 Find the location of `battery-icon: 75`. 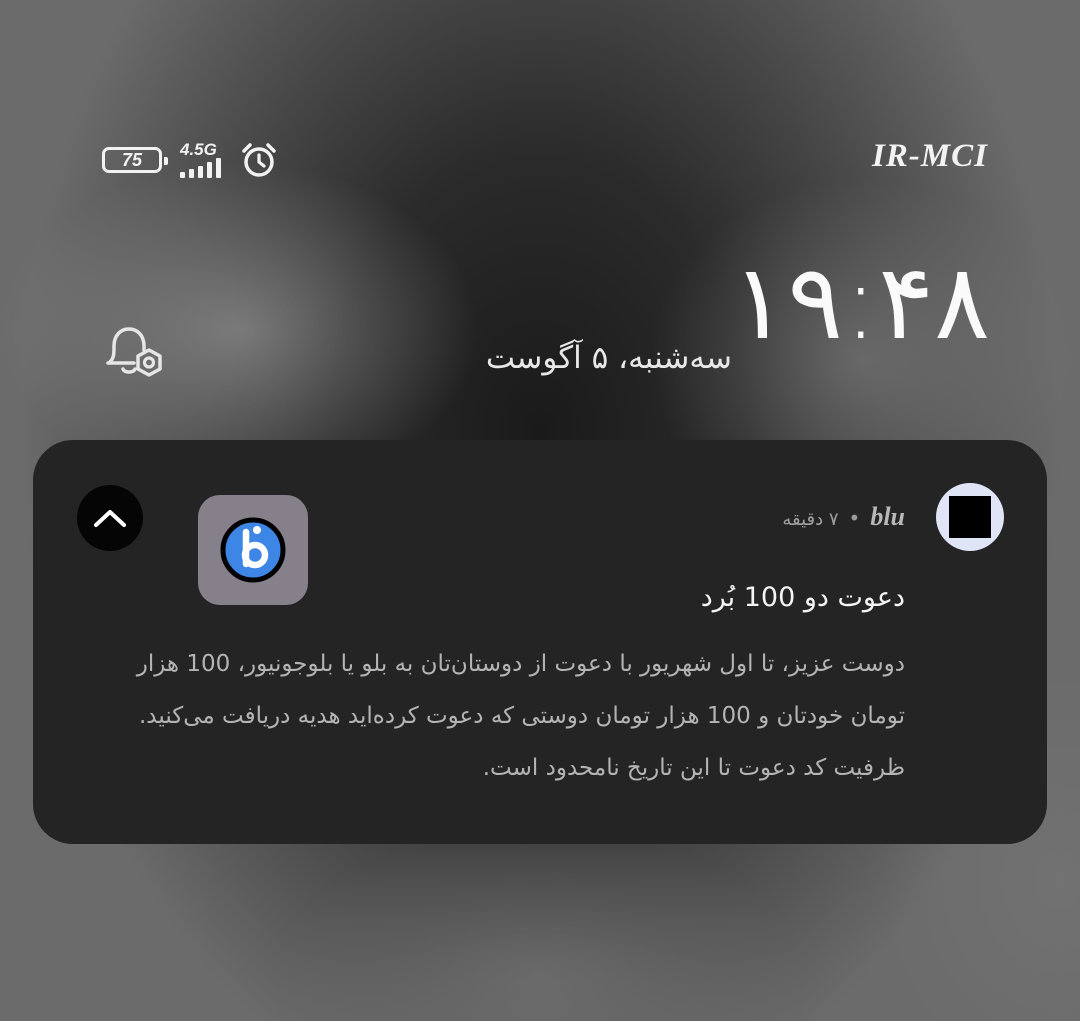

battery-icon: 75 is located at coordinates (135, 160).